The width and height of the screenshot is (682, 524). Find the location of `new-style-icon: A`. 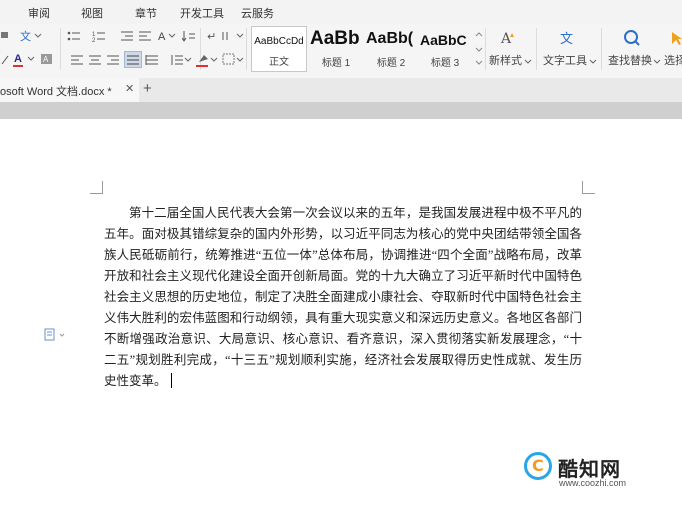

new-style-icon: A is located at coordinates (509, 38).